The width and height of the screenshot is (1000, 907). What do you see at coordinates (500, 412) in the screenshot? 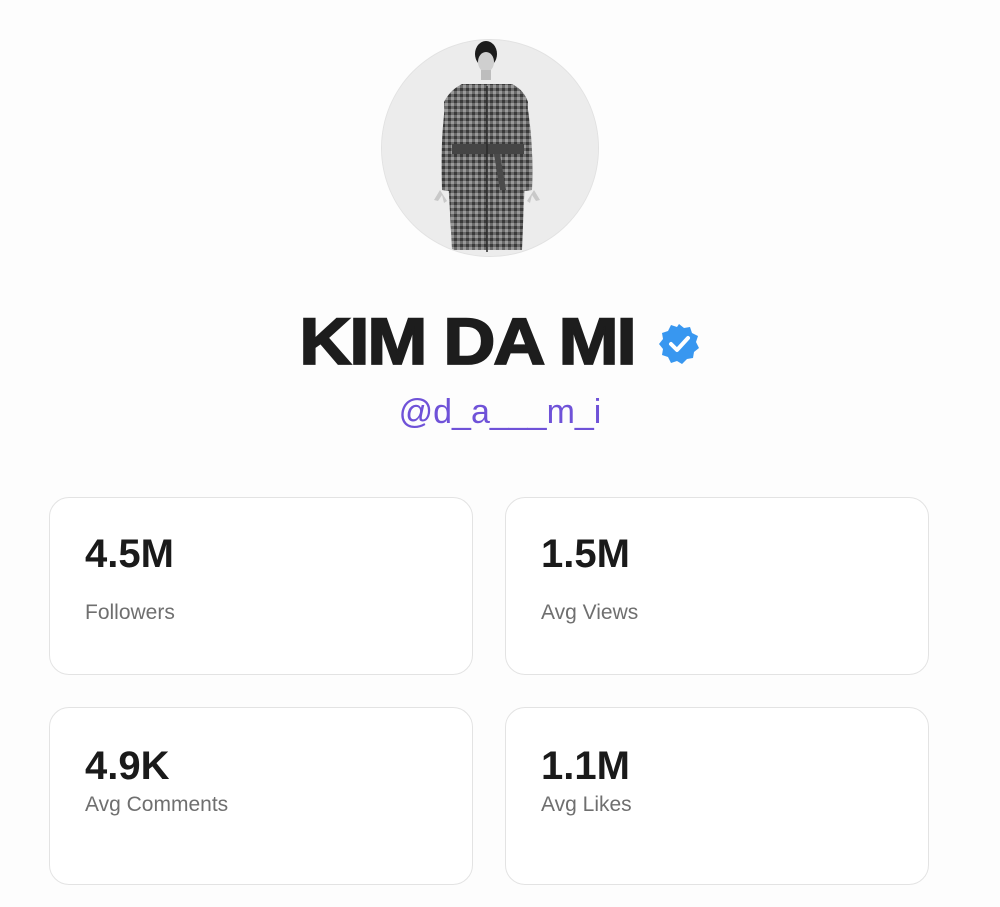
I see `profile-handle: @d_a___m_i` at bounding box center [500, 412].